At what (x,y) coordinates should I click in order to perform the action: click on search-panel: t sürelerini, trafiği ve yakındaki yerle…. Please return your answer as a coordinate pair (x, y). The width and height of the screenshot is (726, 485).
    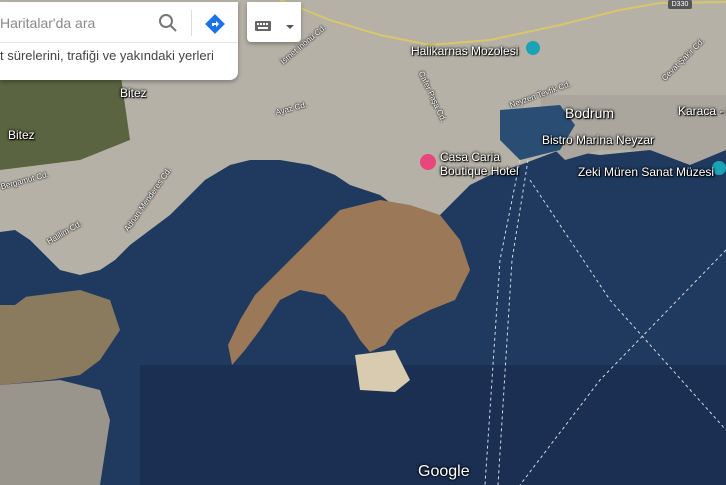
    Looking at the image, I should click on (119, 41).